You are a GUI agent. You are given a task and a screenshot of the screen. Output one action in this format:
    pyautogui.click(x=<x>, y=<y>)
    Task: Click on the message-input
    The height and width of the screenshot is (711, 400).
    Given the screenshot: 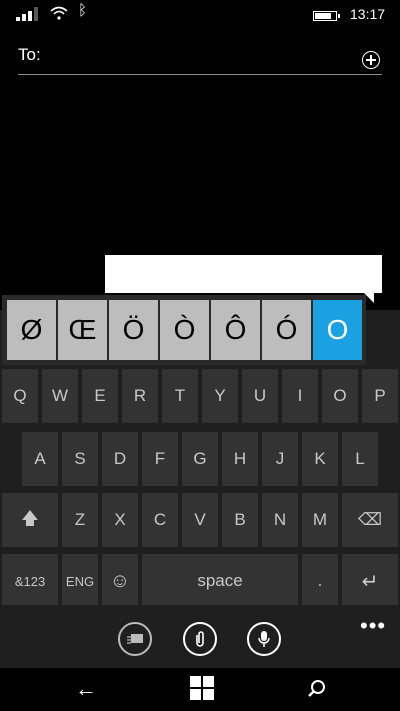 What is the action you would take?
    pyautogui.click(x=243, y=274)
    